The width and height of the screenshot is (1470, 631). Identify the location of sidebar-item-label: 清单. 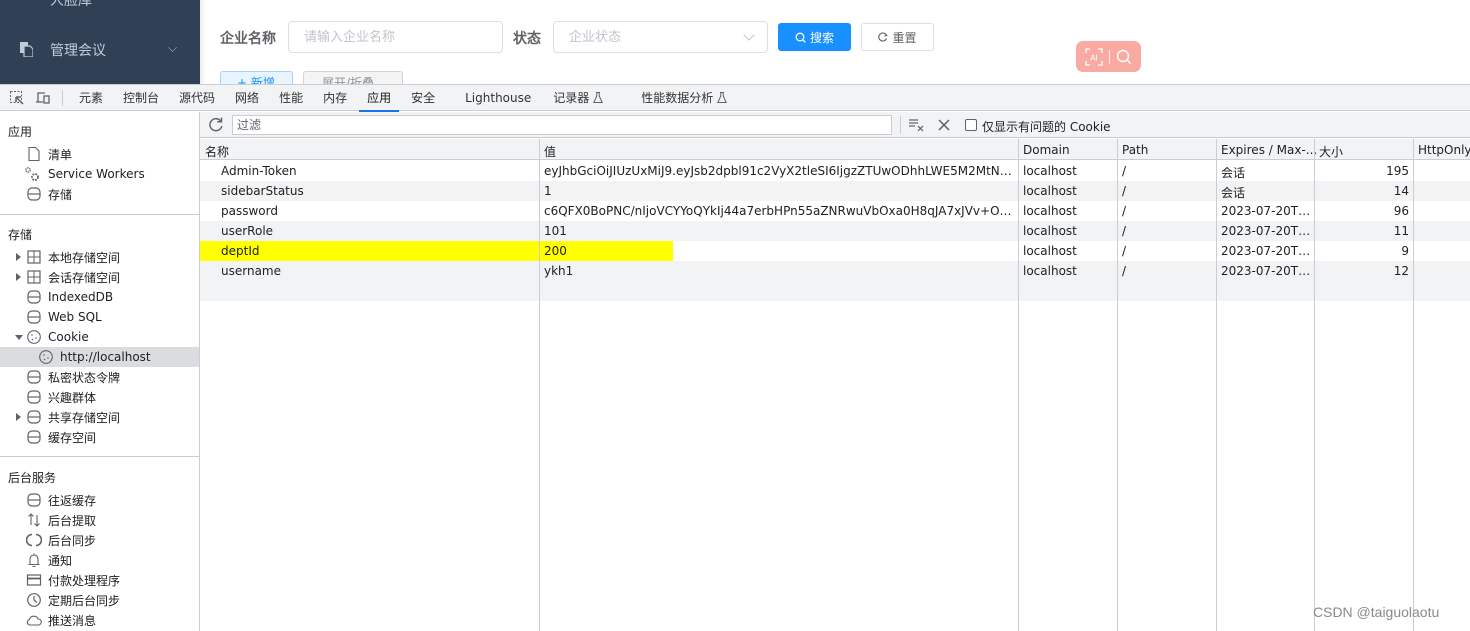
(60, 154).